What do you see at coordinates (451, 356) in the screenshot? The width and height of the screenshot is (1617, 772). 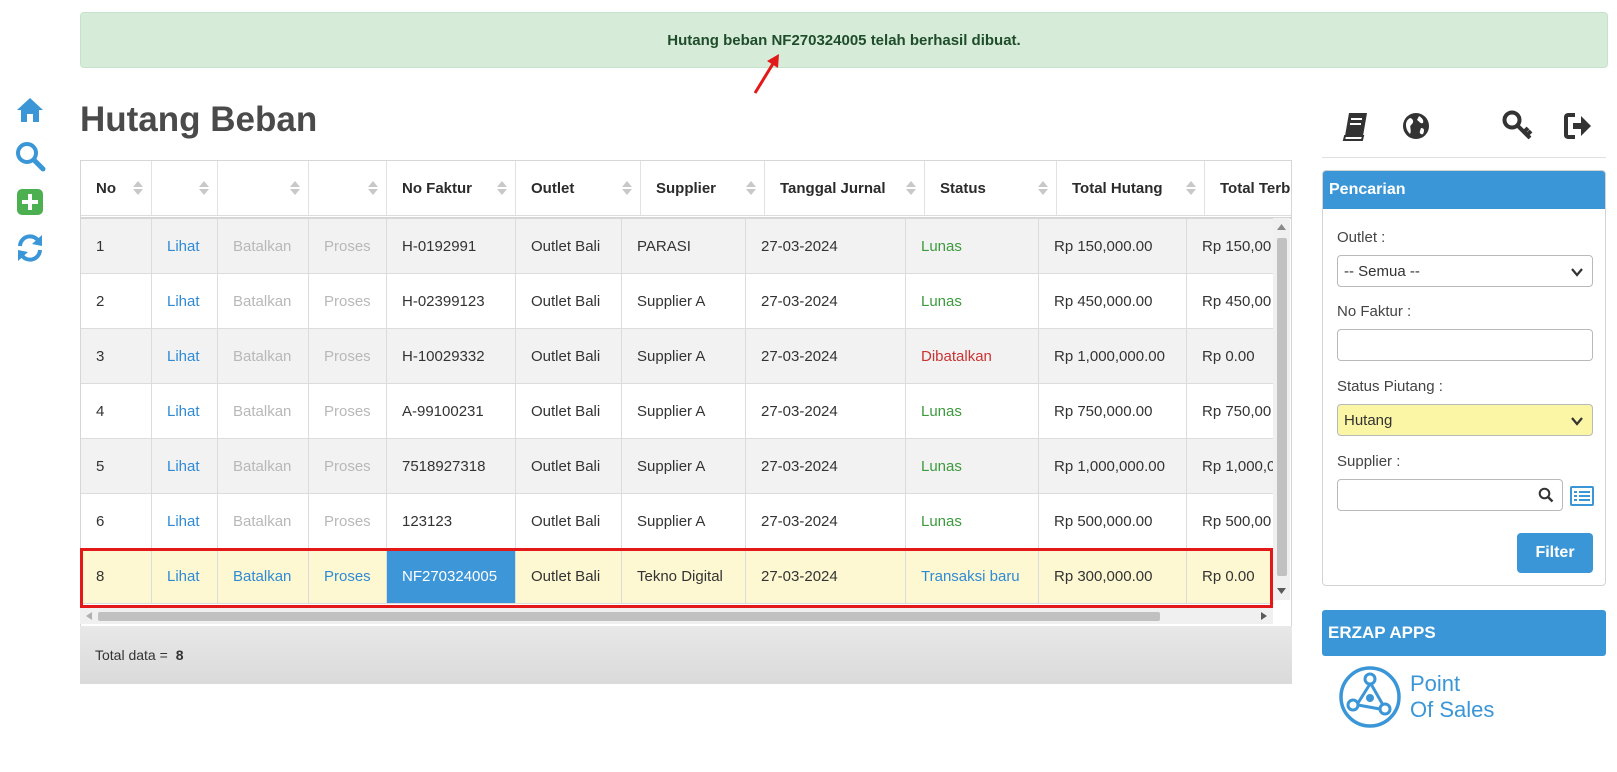 I see `cell-invoice: H-10029332` at bounding box center [451, 356].